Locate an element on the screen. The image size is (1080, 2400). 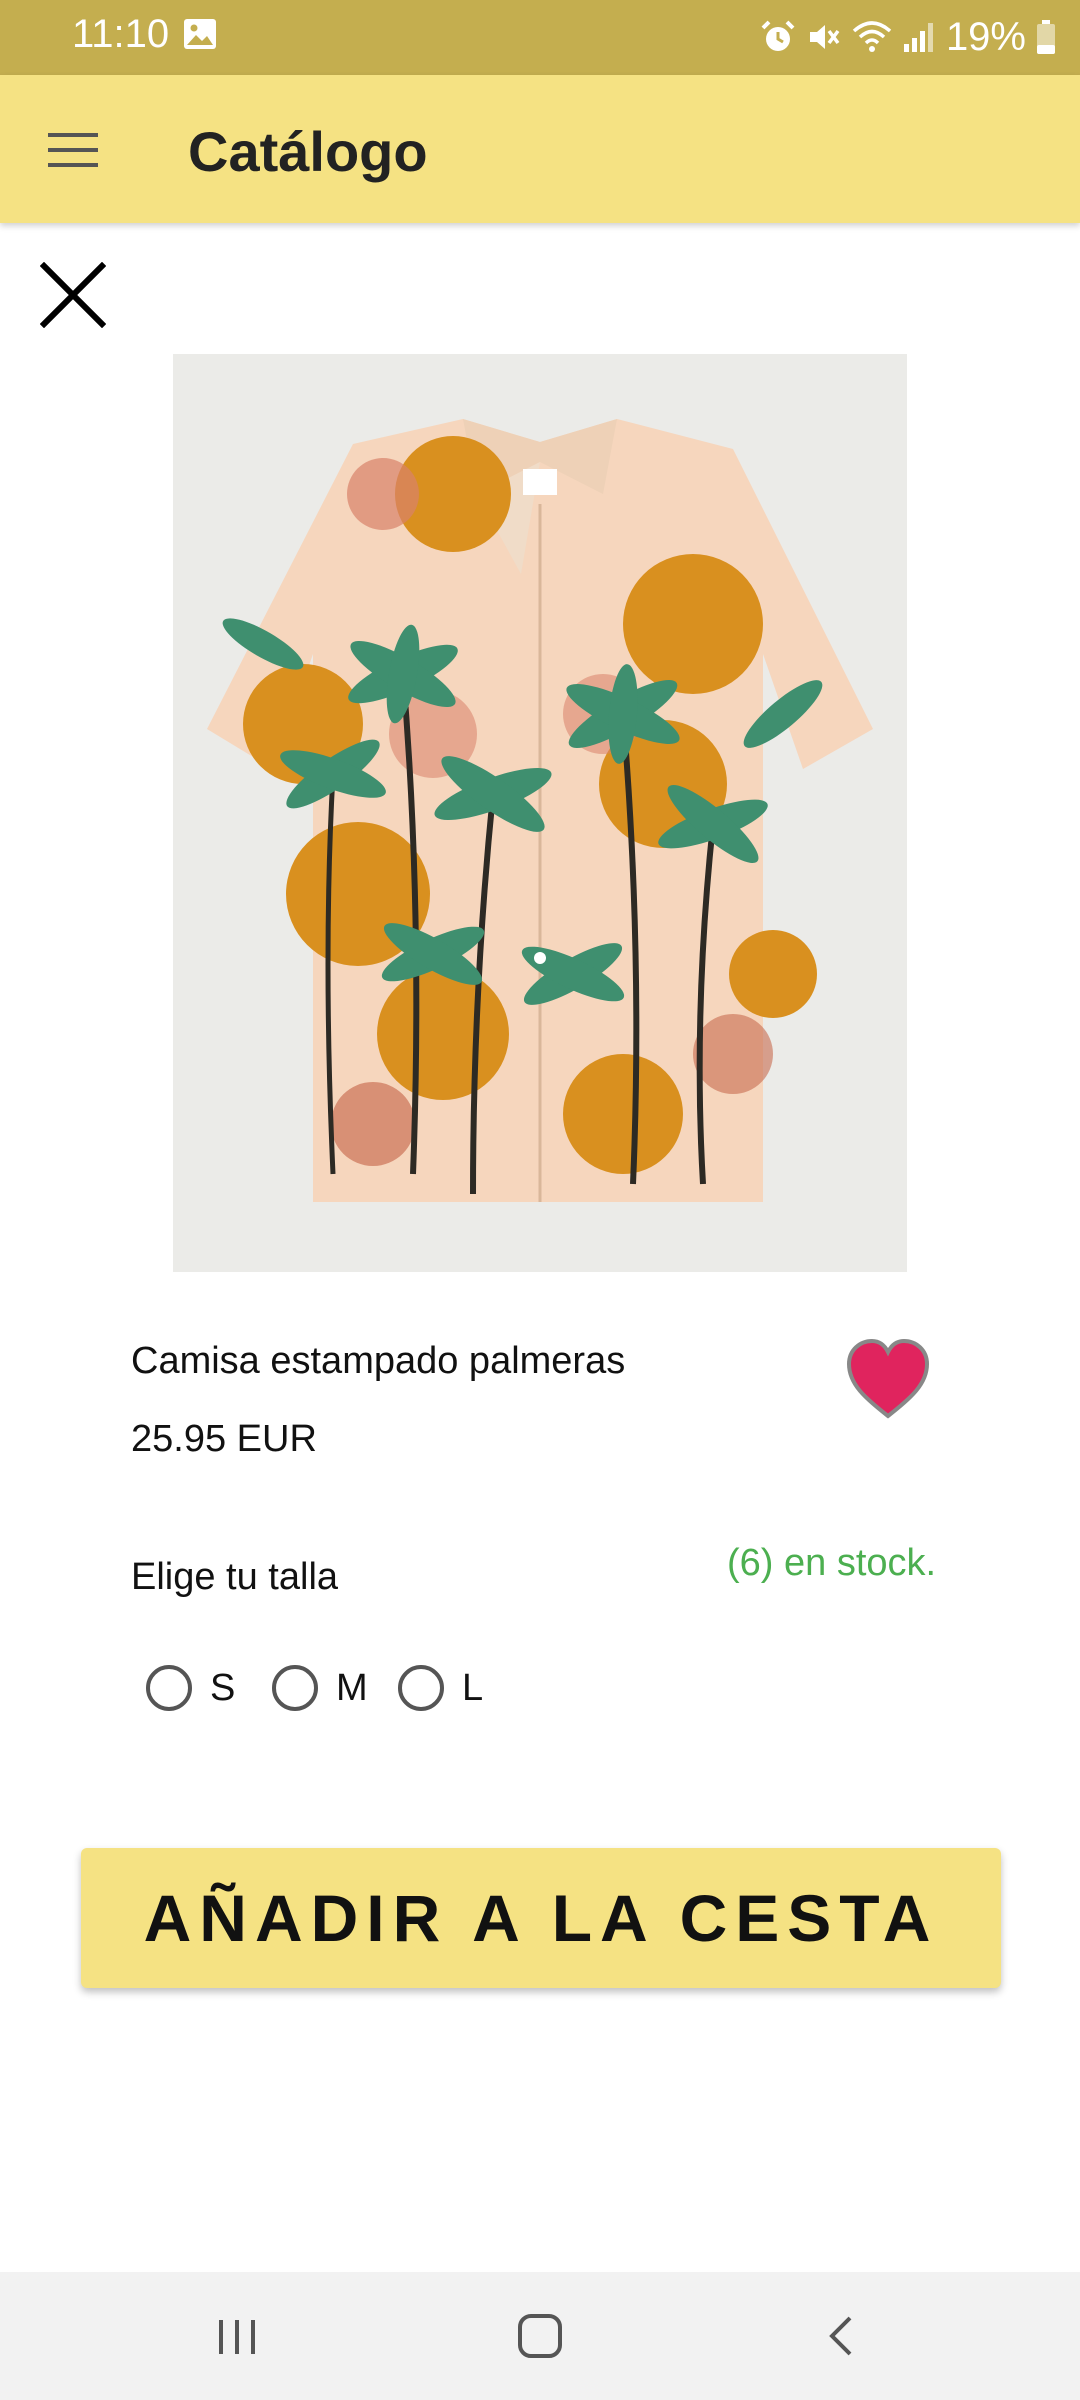
battery-icon is located at coordinates (1046, 37).